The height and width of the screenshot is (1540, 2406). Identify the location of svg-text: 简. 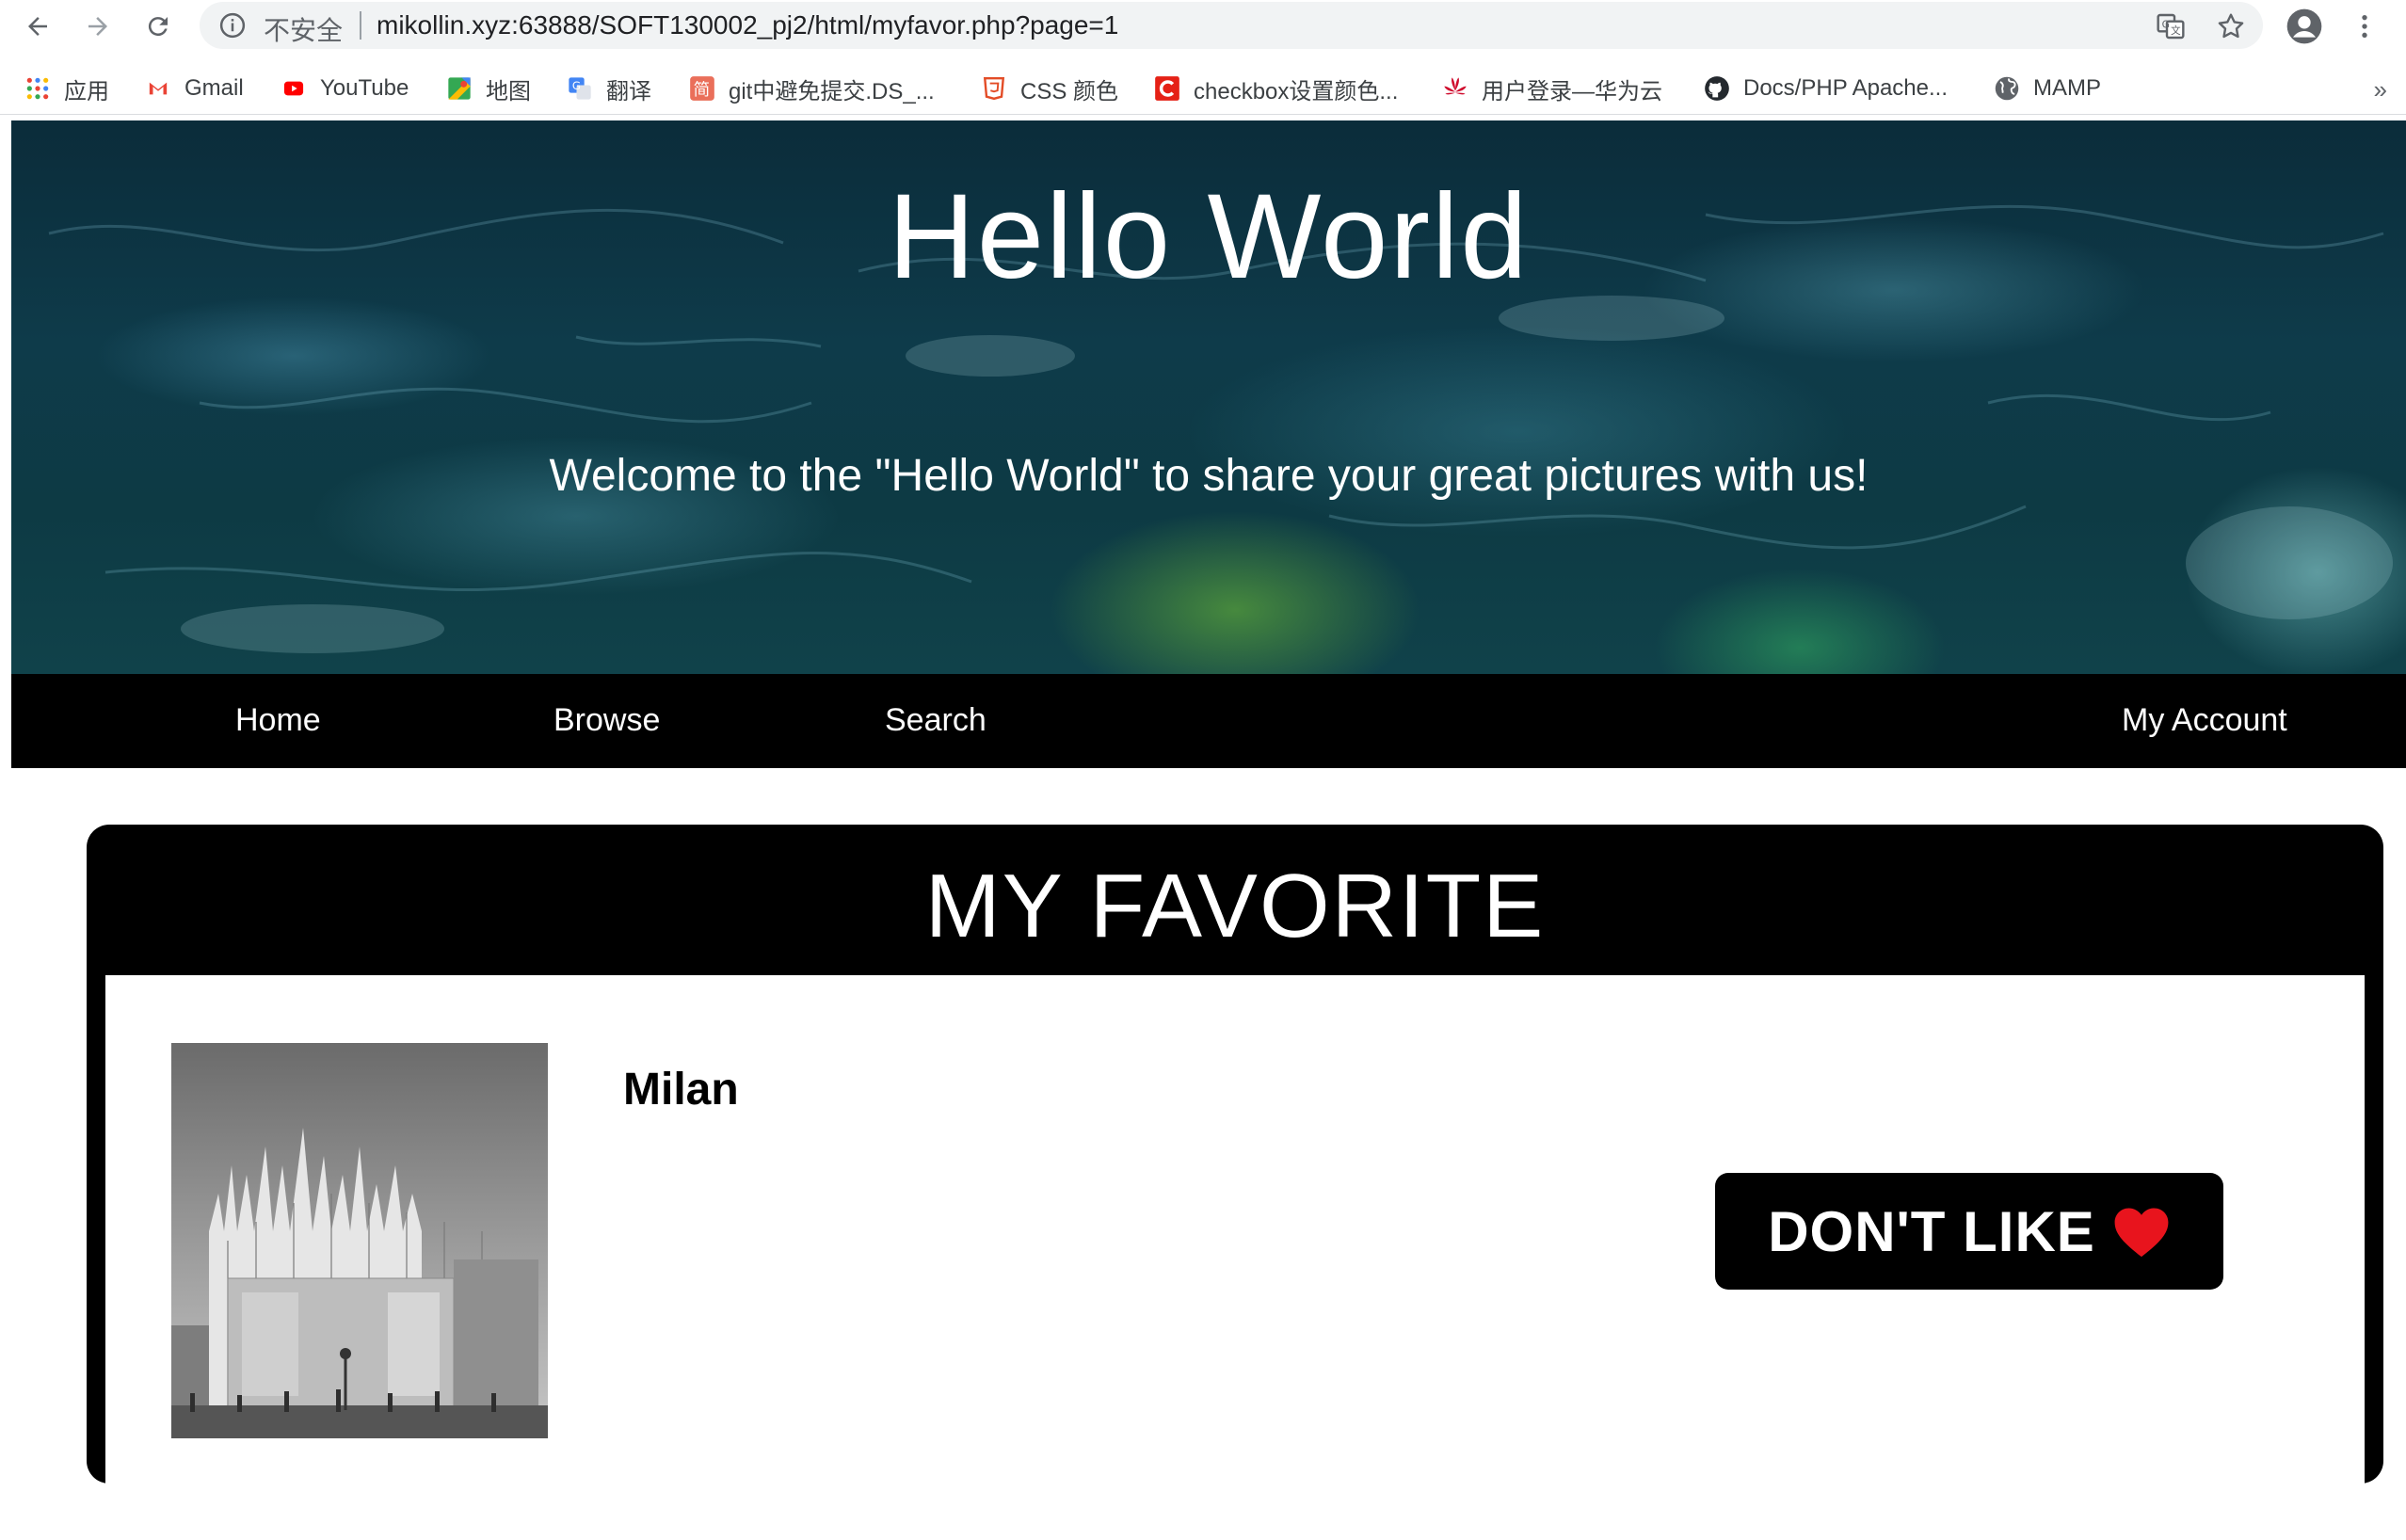
(702, 90).